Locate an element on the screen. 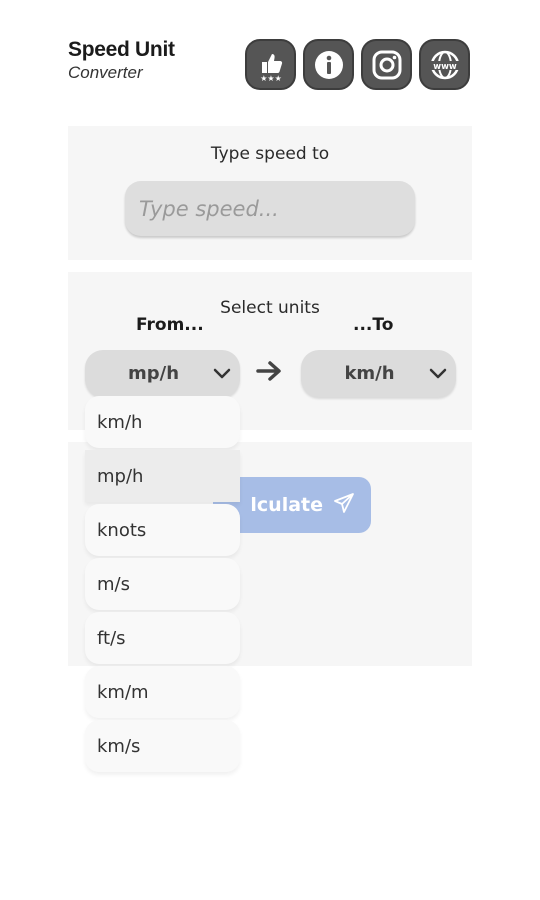 The width and height of the screenshot is (540, 900). website-www-icon: www is located at coordinates (444, 64).